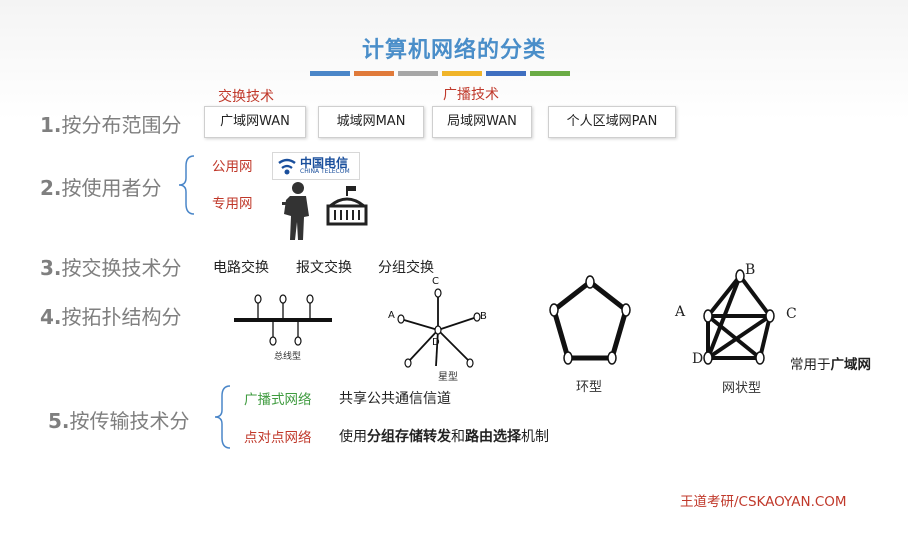 Image resolution: width=908 pixels, height=538 pixels. I want to click on p2p-network-label: 点对点网络, so click(278, 438).